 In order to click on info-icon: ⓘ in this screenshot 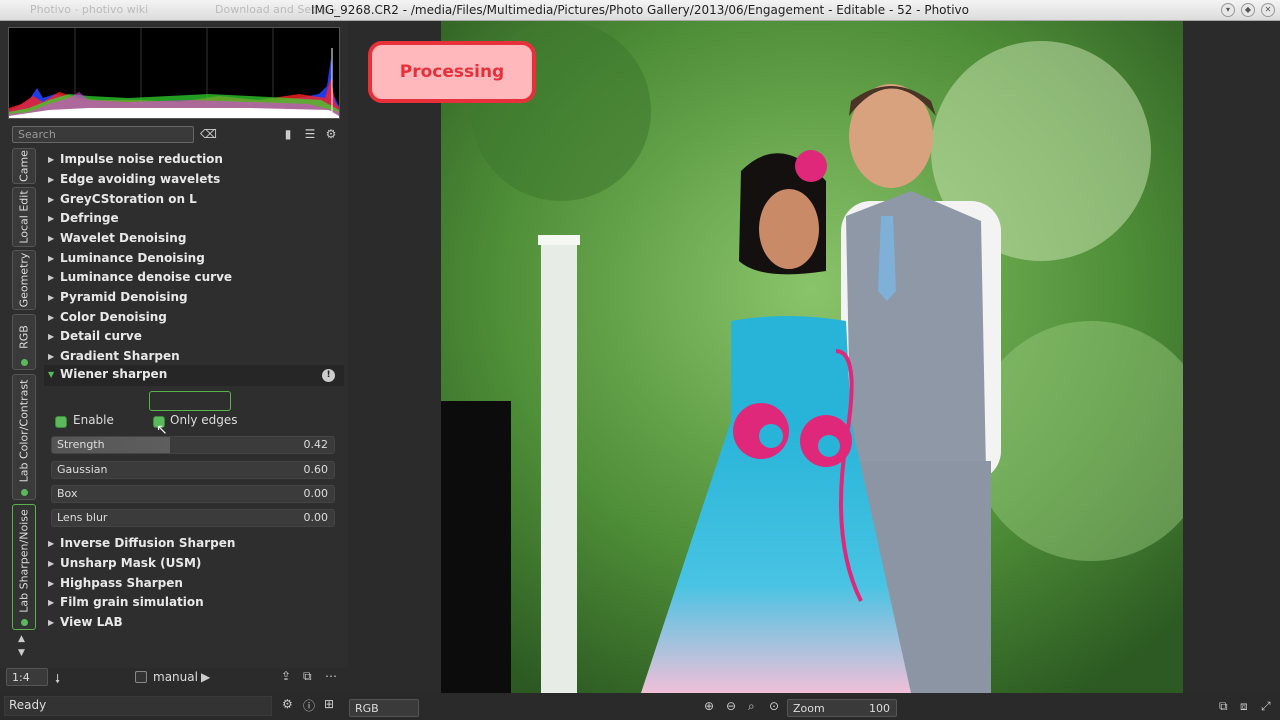, I will do `click(309, 705)`.